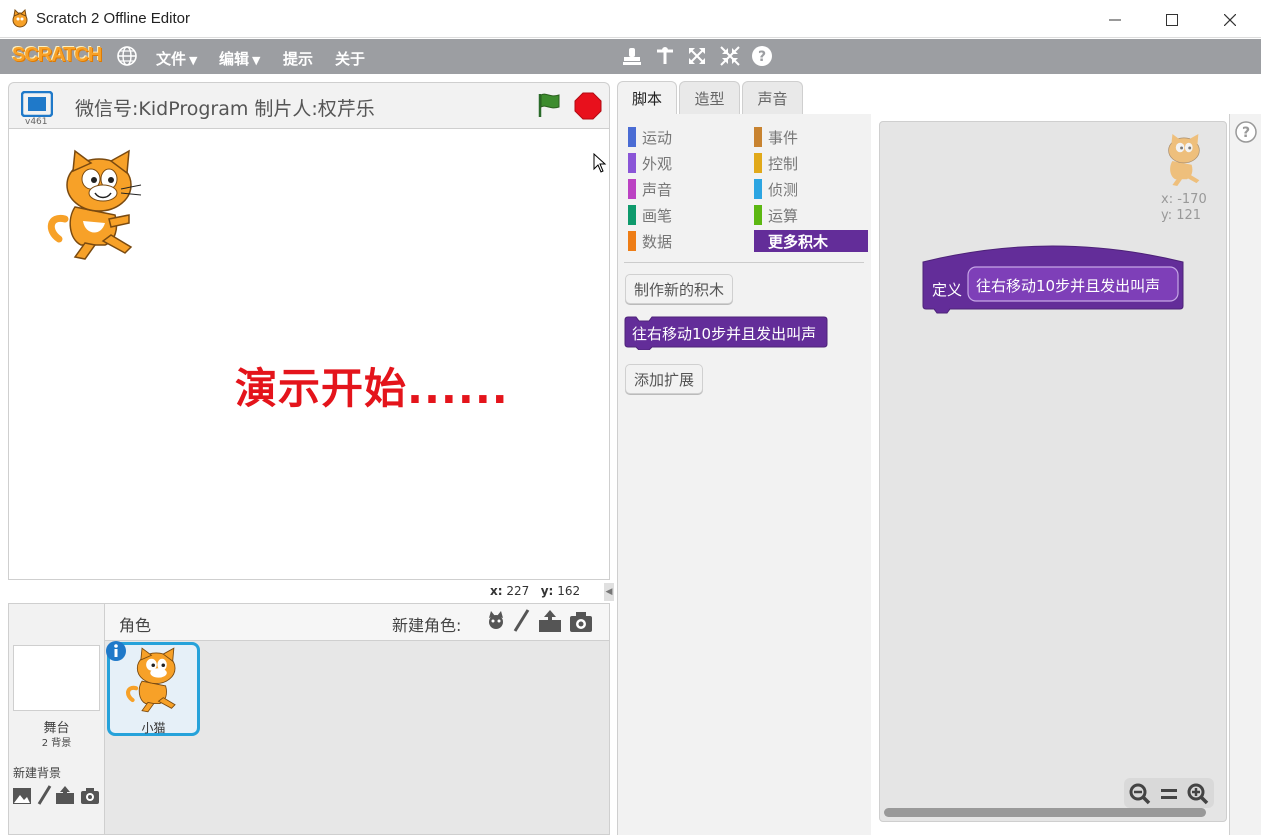  I want to click on upload-backdrop-icon, so click(65, 795).